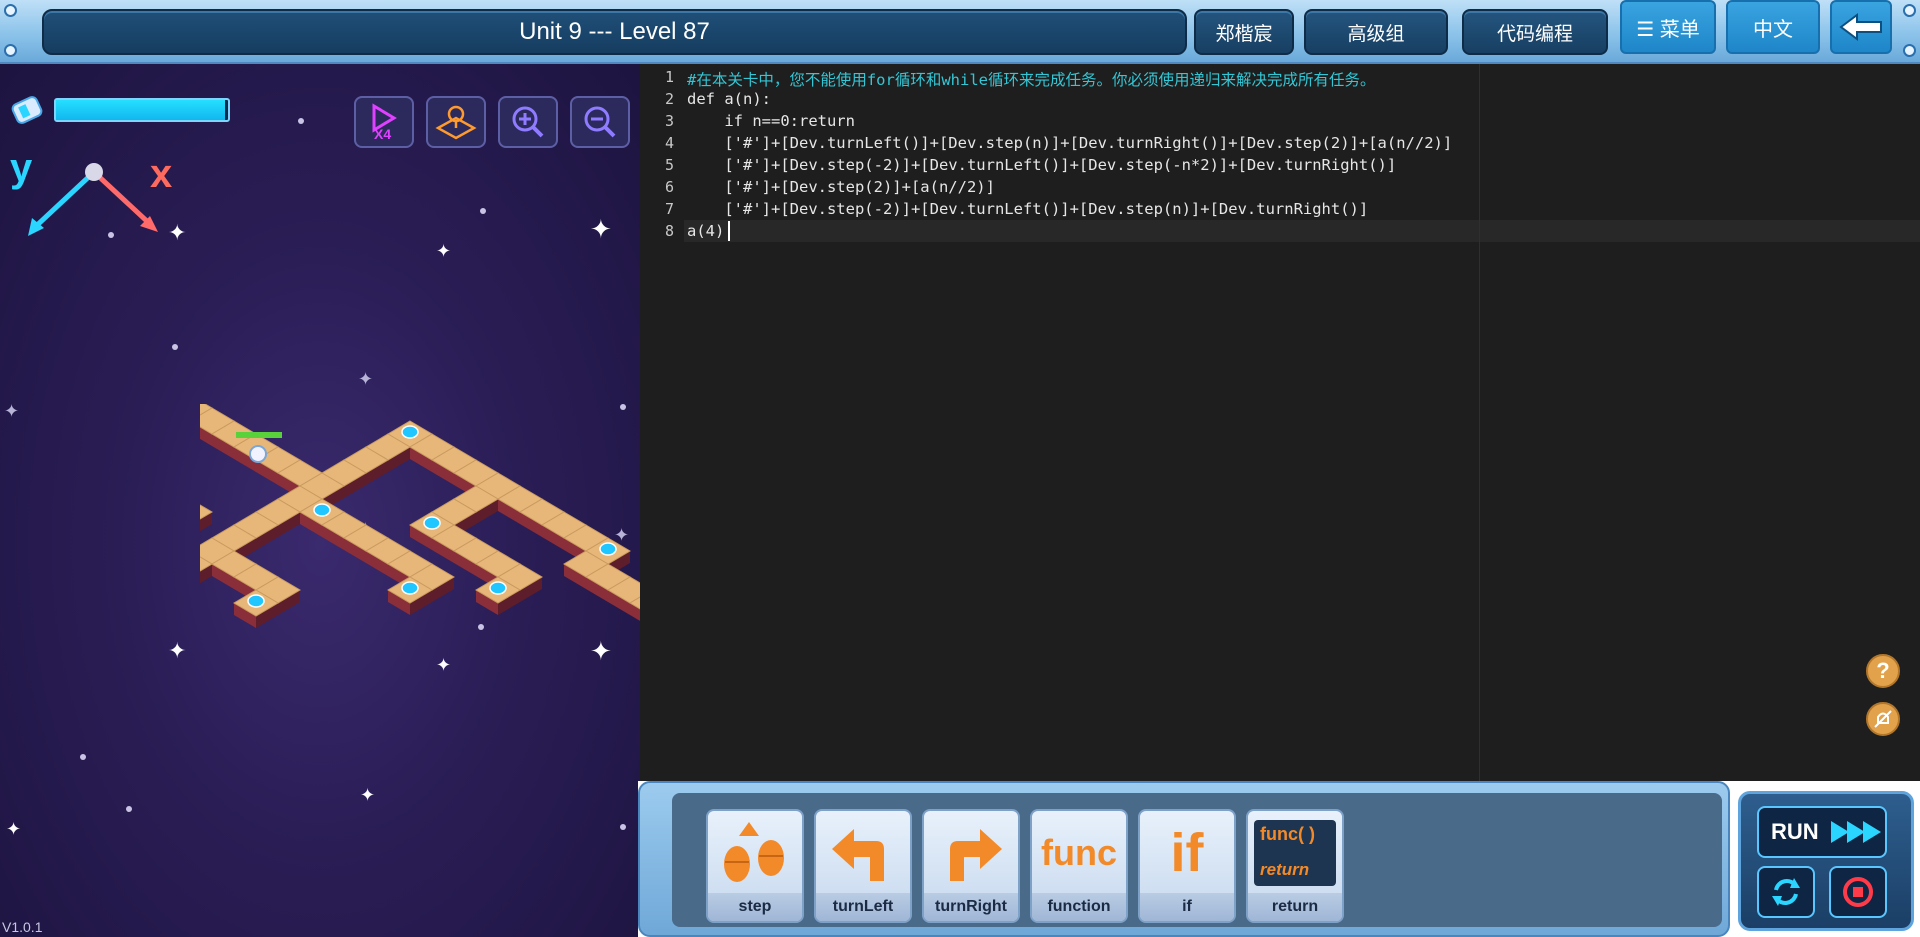 Image resolution: width=1920 pixels, height=937 pixels. Describe the element at coordinates (669, 209) in the screenshot. I see `line-number: 7` at that location.